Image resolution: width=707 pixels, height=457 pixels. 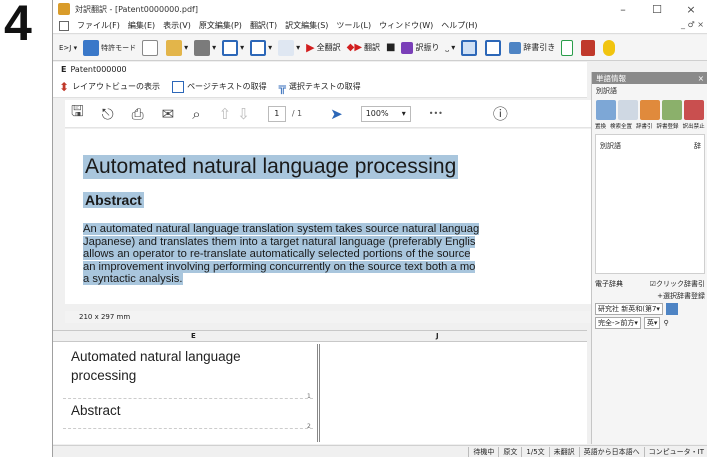 I want to click on play-icon: ▶, so click(x=310, y=47).